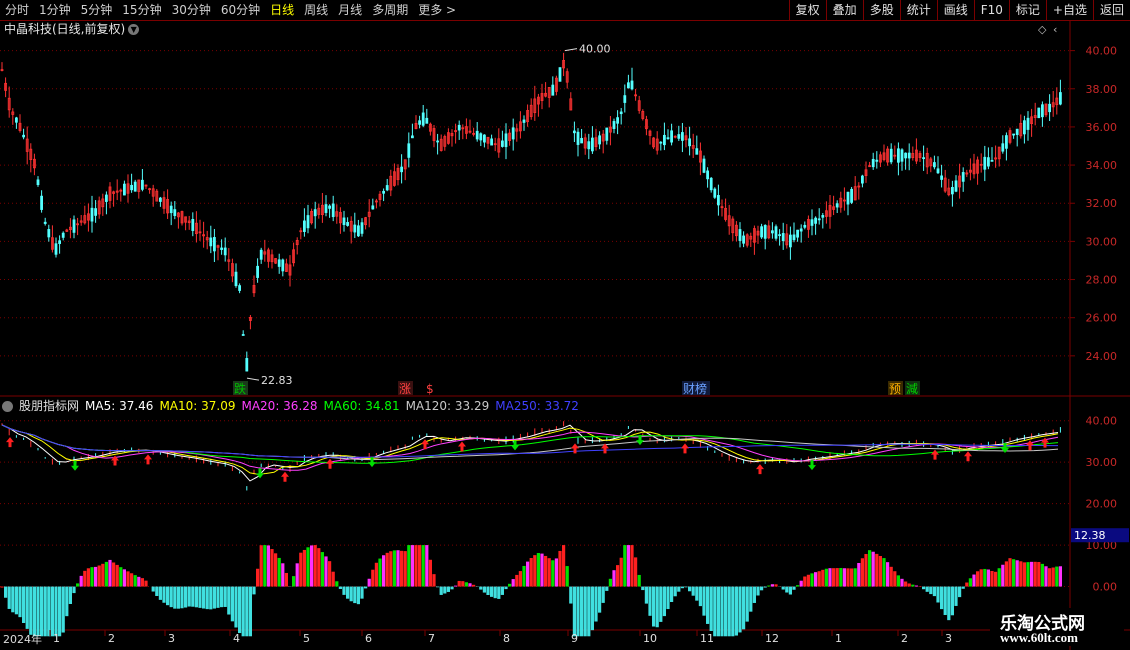 The image size is (1130, 650). Describe the element at coordinates (277, 380) in the screenshot. I see `low-marker-label: 22.83` at that location.